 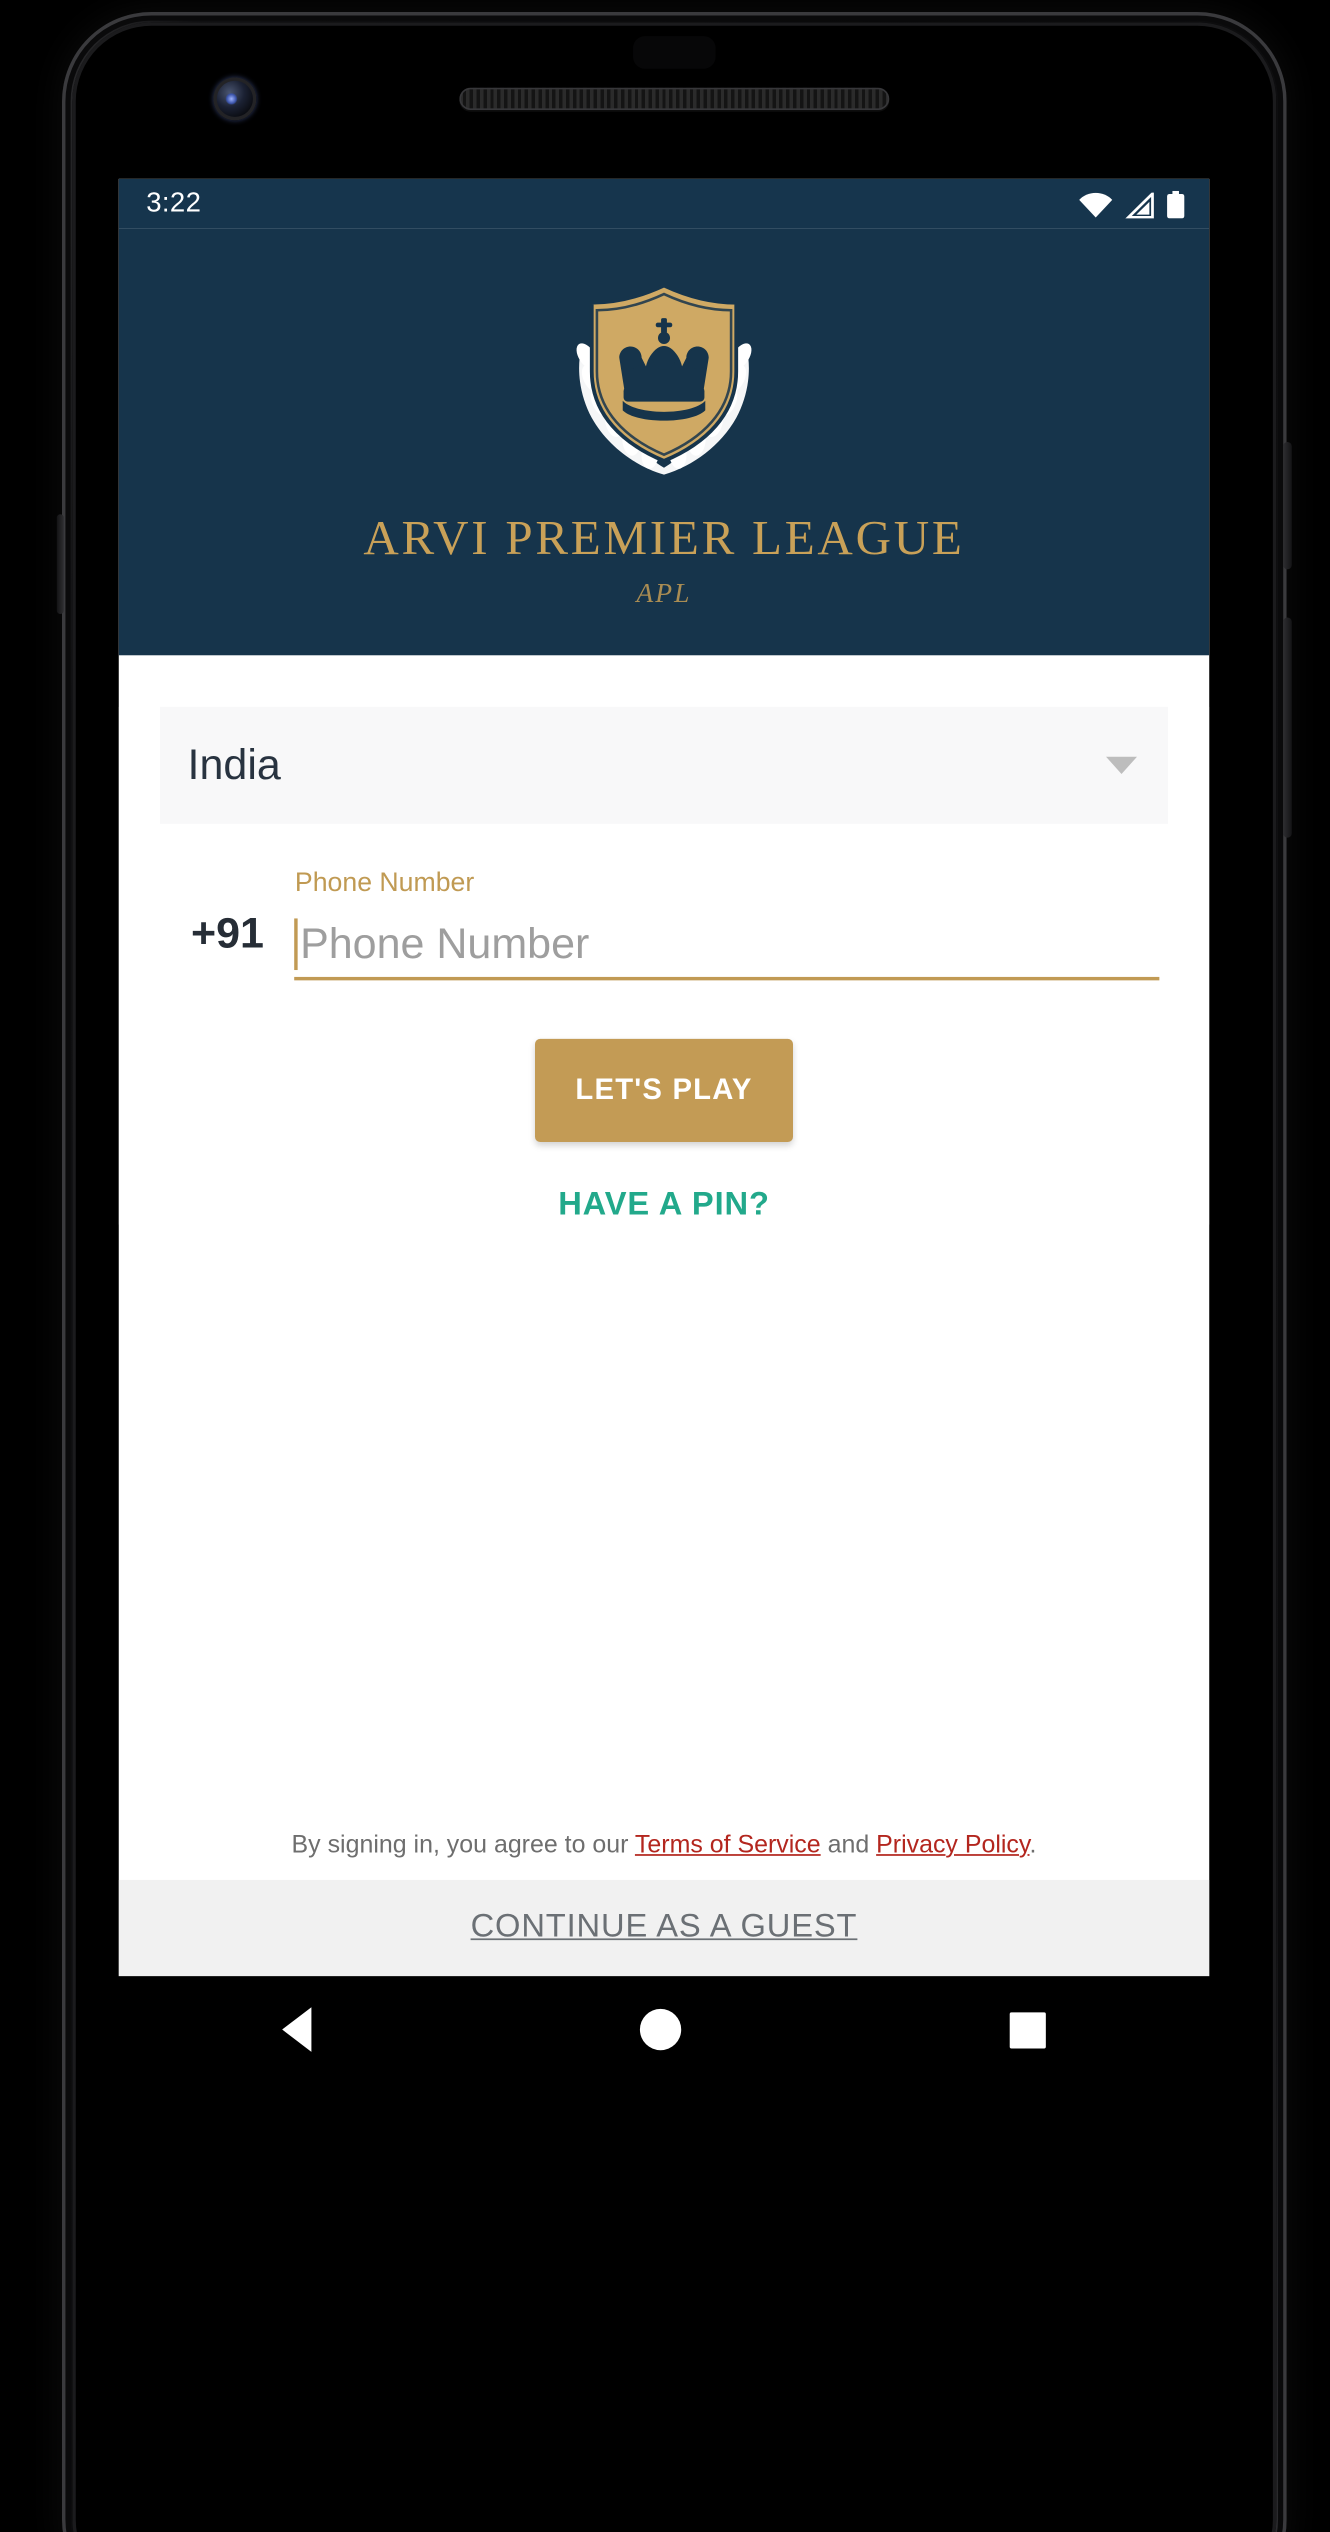 What do you see at coordinates (1033, 1845) in the screenshot?
I see `legal-suffix: .` at bounding box center [1033, 1845].